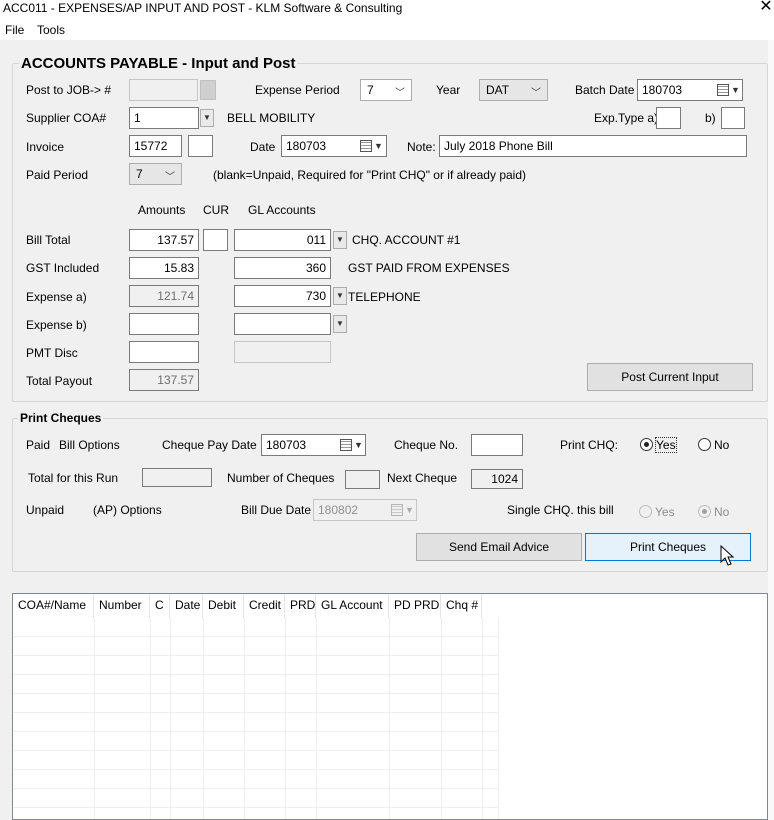 The height and width of the screenshot is (820, 774). I want to click on grid-col-c: C, so click(160, 606).